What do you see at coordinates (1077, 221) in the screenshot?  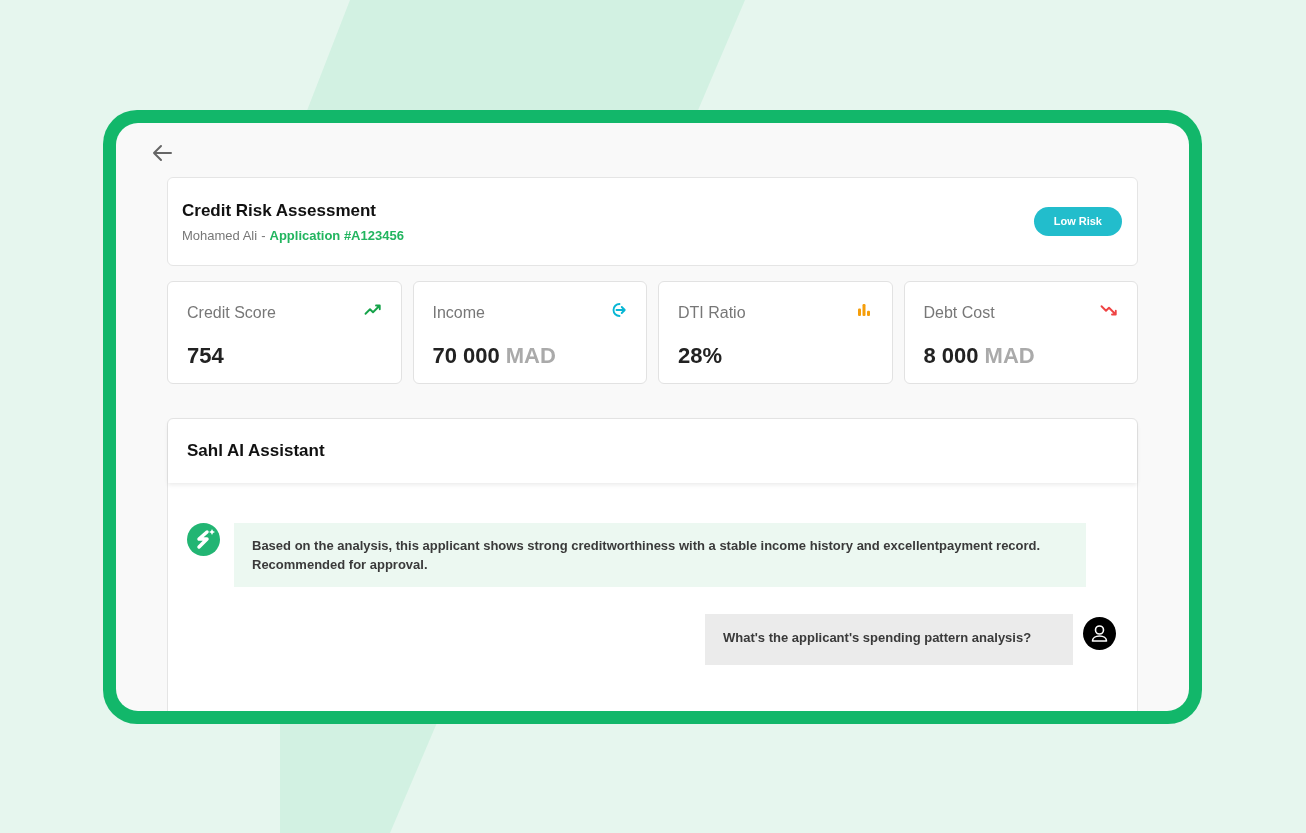 I see `risk-badge: Low Risk` at bounding box center [1077, 221].